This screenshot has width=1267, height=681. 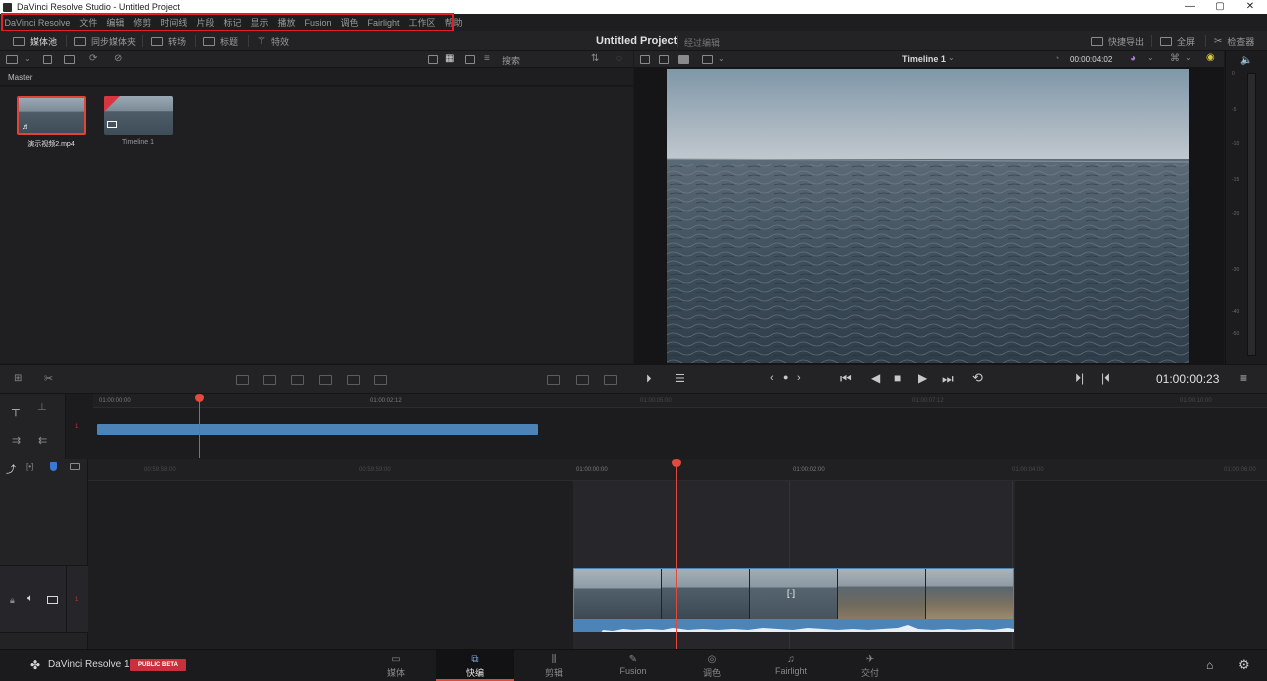 I want to click on link-clips-icon: [•], so click(x=29, y=466).